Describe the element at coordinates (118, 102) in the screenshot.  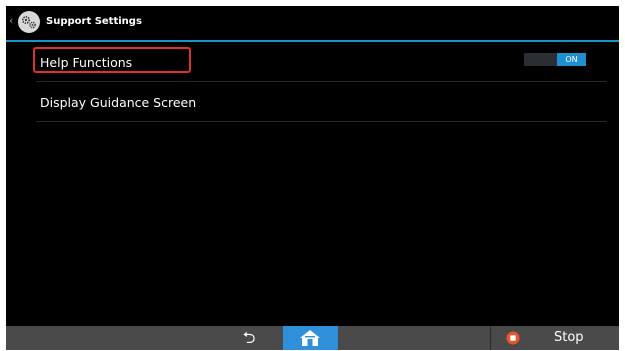
I see `list-item-label: Display Guidance Screen` at that location.